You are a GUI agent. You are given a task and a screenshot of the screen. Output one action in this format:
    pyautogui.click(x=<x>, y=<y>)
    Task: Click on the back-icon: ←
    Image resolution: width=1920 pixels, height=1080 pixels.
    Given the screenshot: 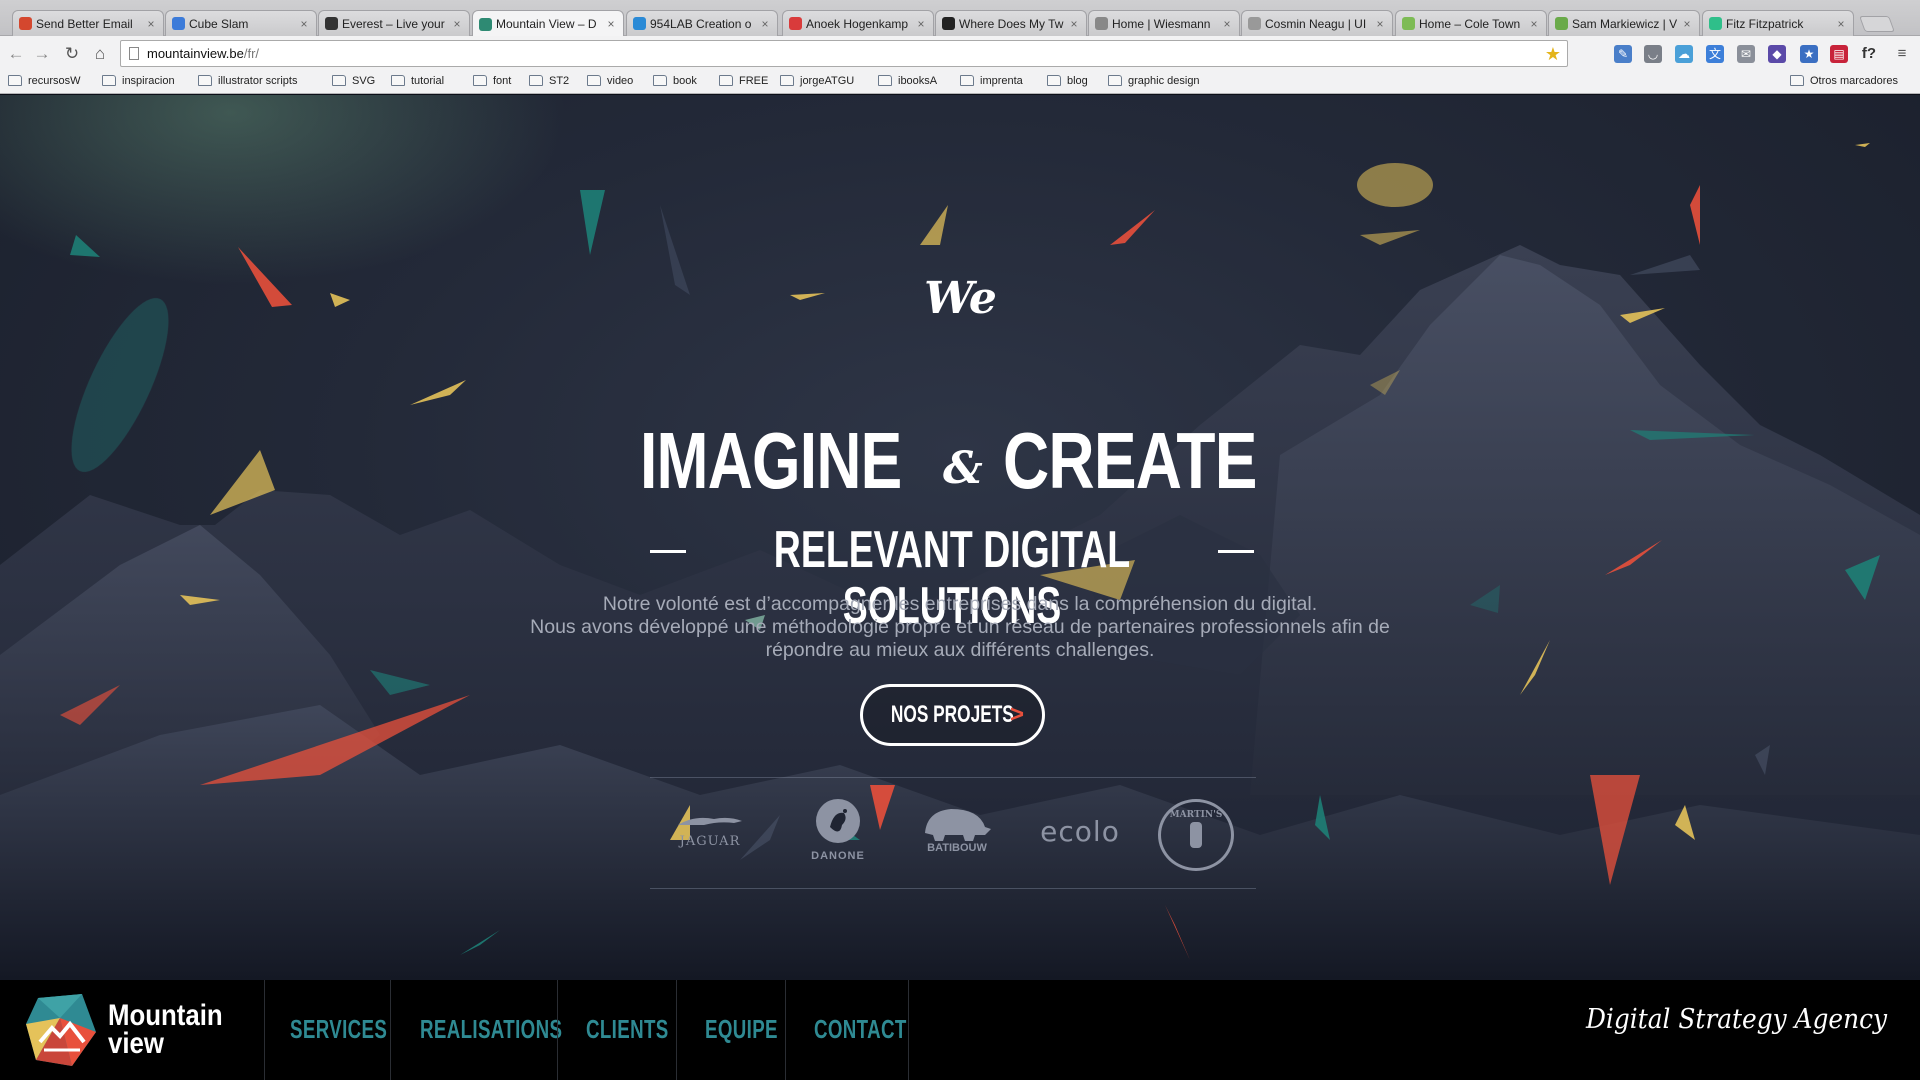 What is the action you would take?
    pyautogui.click(x=16, y=54)
    